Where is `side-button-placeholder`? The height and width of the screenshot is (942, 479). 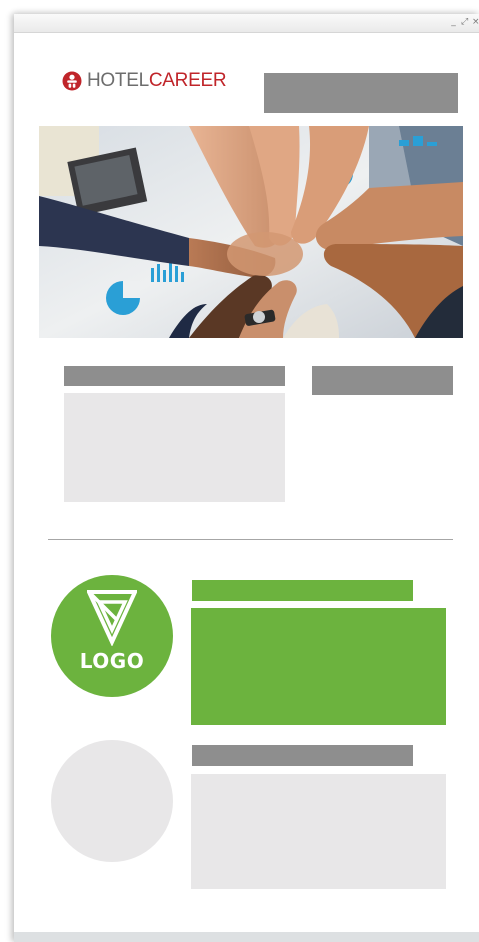
side-button-placeholder is located at coordinates (382, 380).